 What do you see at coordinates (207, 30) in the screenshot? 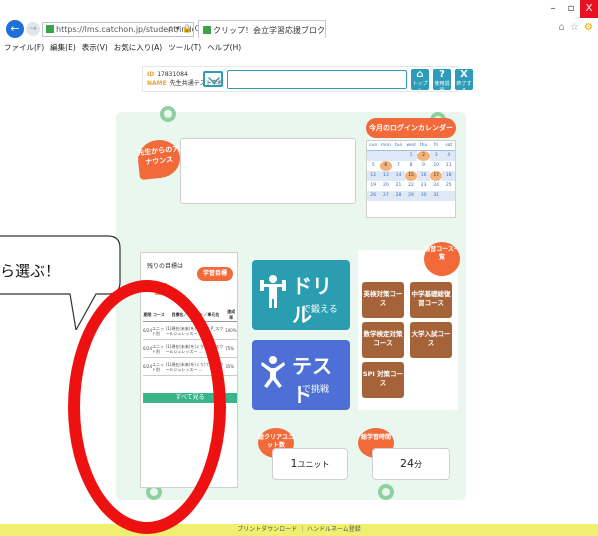
I see `tab-favicon-icon` at bounding box center [207, 30].